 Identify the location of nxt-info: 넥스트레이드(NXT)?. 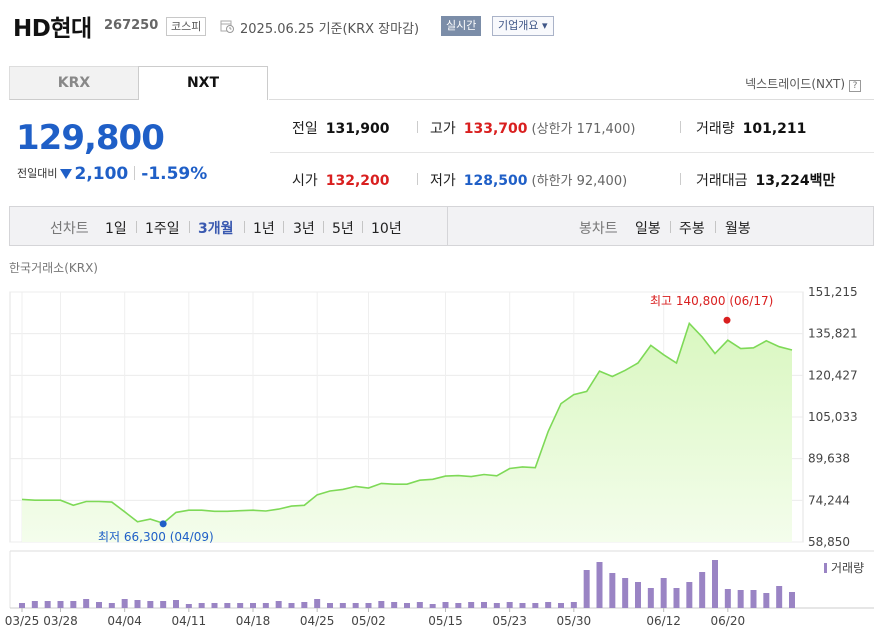
(803, 83).